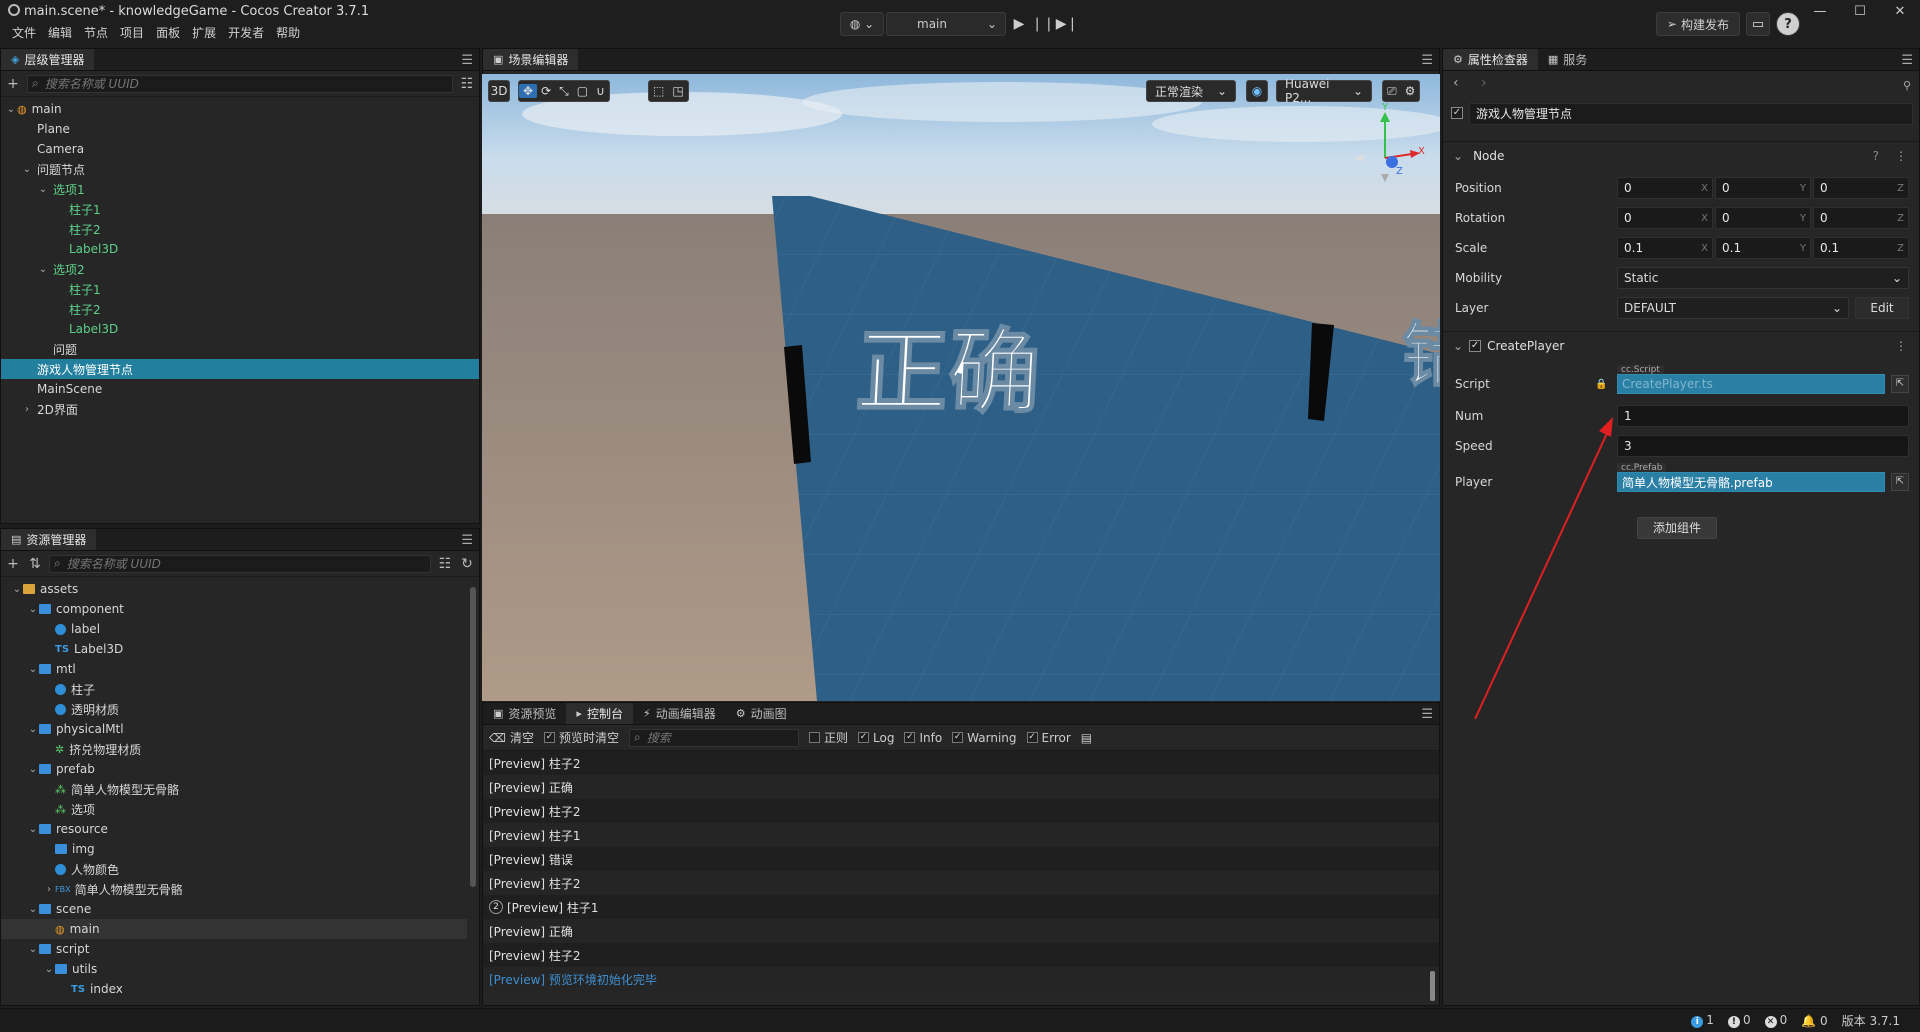 Image resolution: width=1920 pixels, height=1032 pixels. What do you see at coordinates (946, 24) in the screenshot?
I see `scene-select: main ⌄` at bounding box center [946, 24].